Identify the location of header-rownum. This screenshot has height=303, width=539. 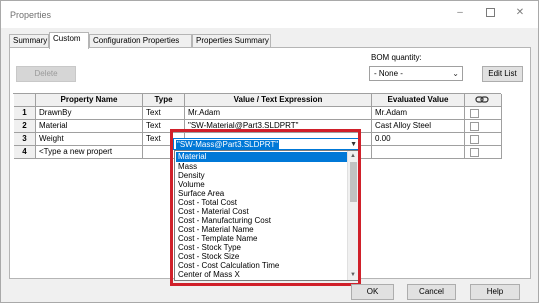
(25, 100).